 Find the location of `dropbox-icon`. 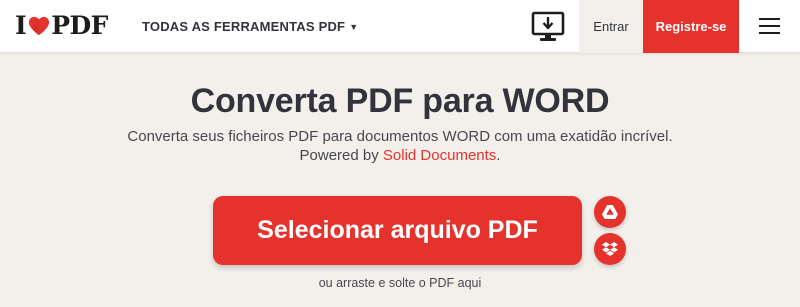

dropbox-icon is located at coordinates (610, 248).